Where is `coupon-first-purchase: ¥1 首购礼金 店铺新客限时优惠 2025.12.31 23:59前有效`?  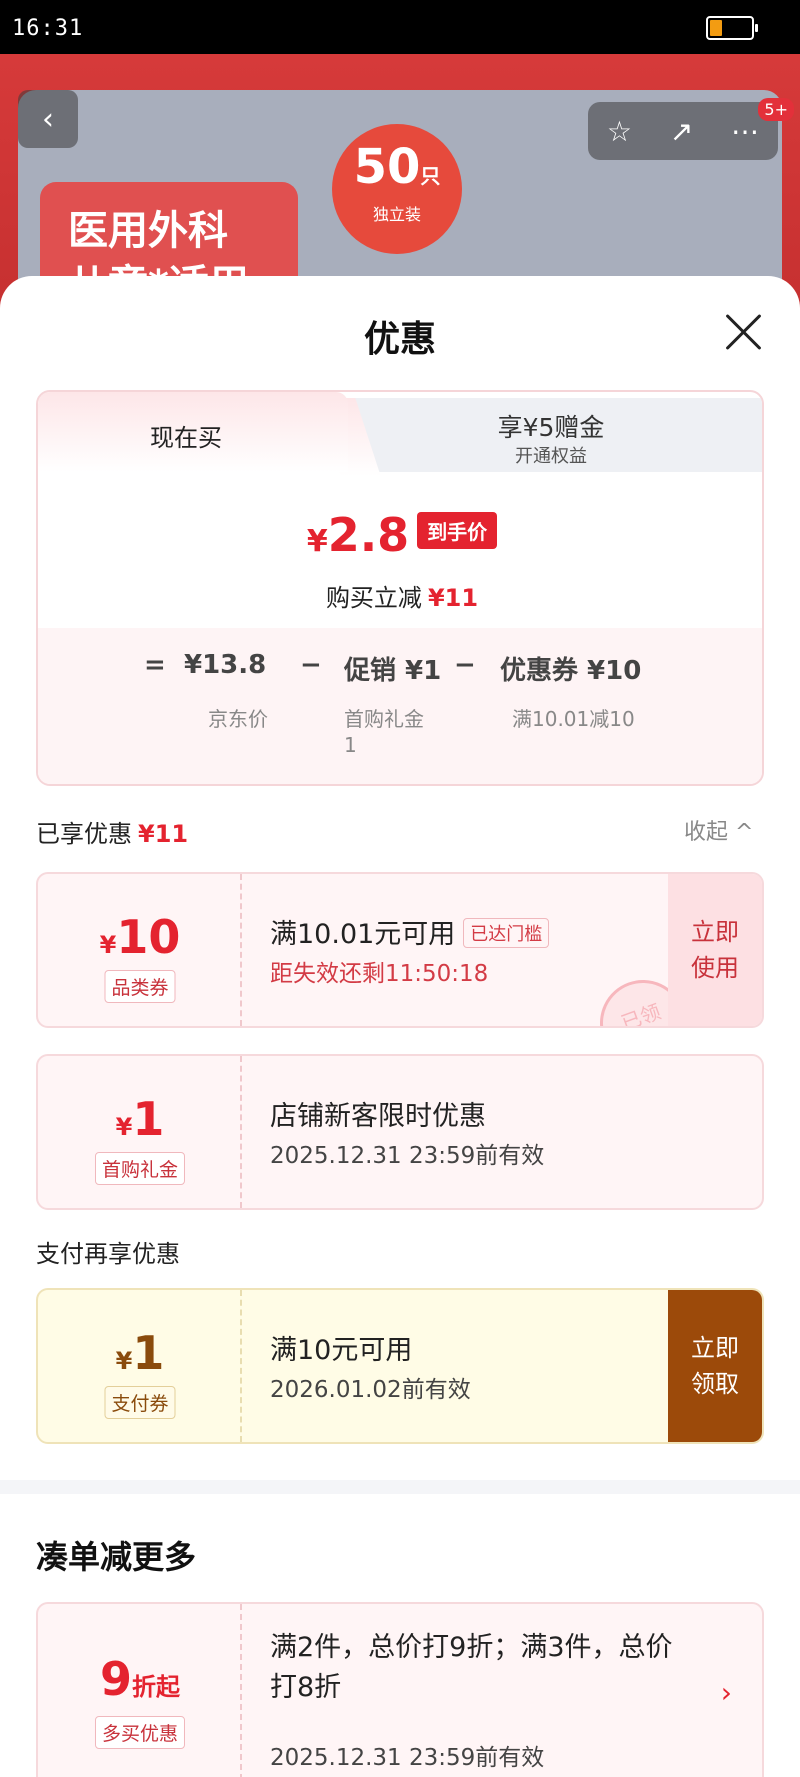 coupon-first-purchase: ¥1 首购礼金 店铺新客限时优惠 2025.12.31 23:59前有效 is located at coordinates (400, 1132).